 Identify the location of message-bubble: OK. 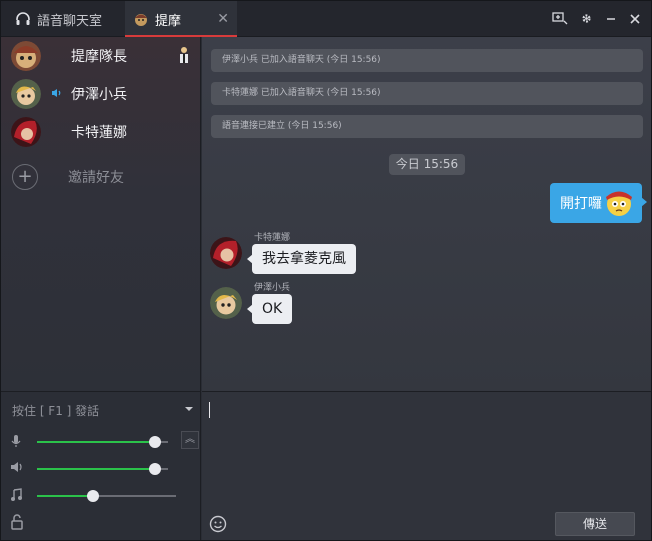
(270, 309).